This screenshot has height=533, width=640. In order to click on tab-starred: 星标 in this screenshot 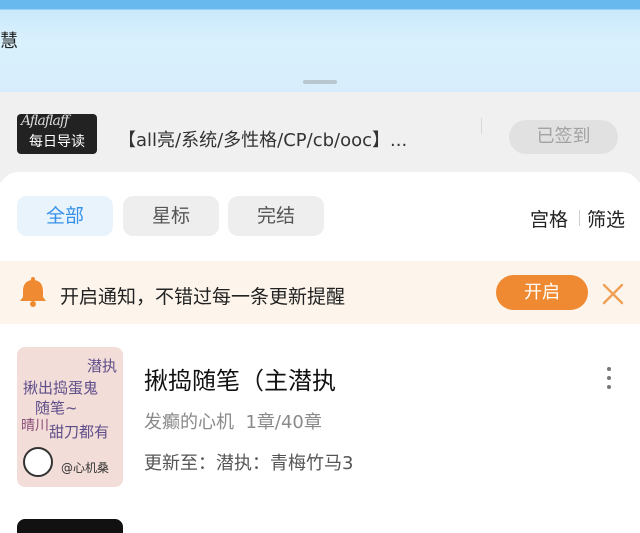, I will do `click(171, 216)`.